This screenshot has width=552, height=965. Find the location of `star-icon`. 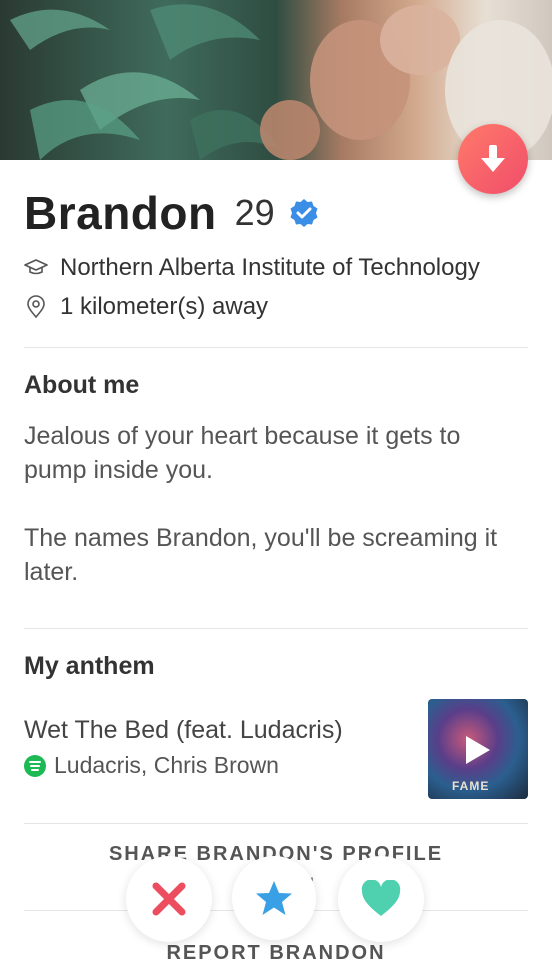

star-icon is located at coordinates (274, 898).